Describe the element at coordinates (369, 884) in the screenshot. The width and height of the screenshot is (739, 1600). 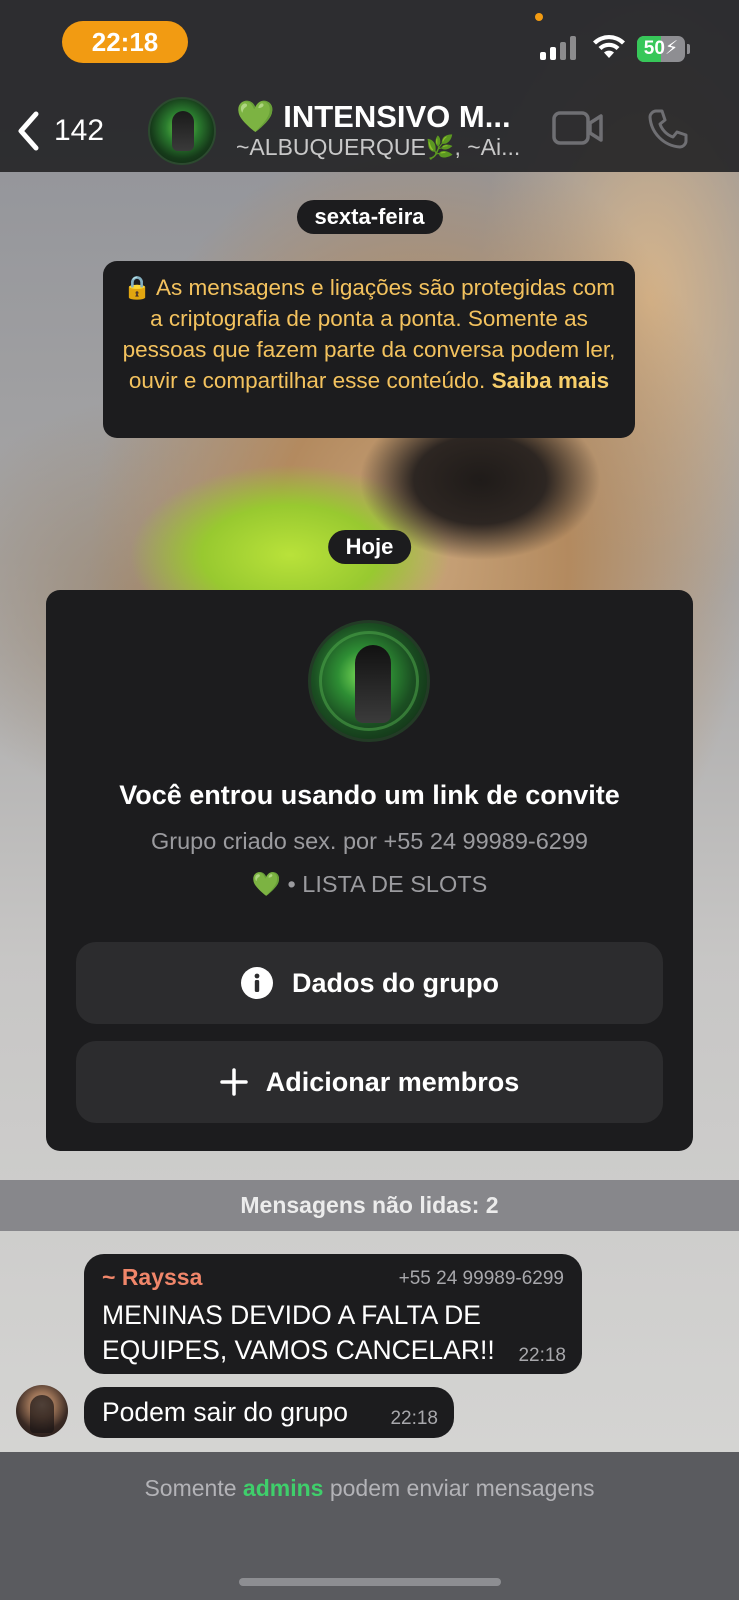
I see `group-description: 💚 • LISTA DE SLOTS` at that location.